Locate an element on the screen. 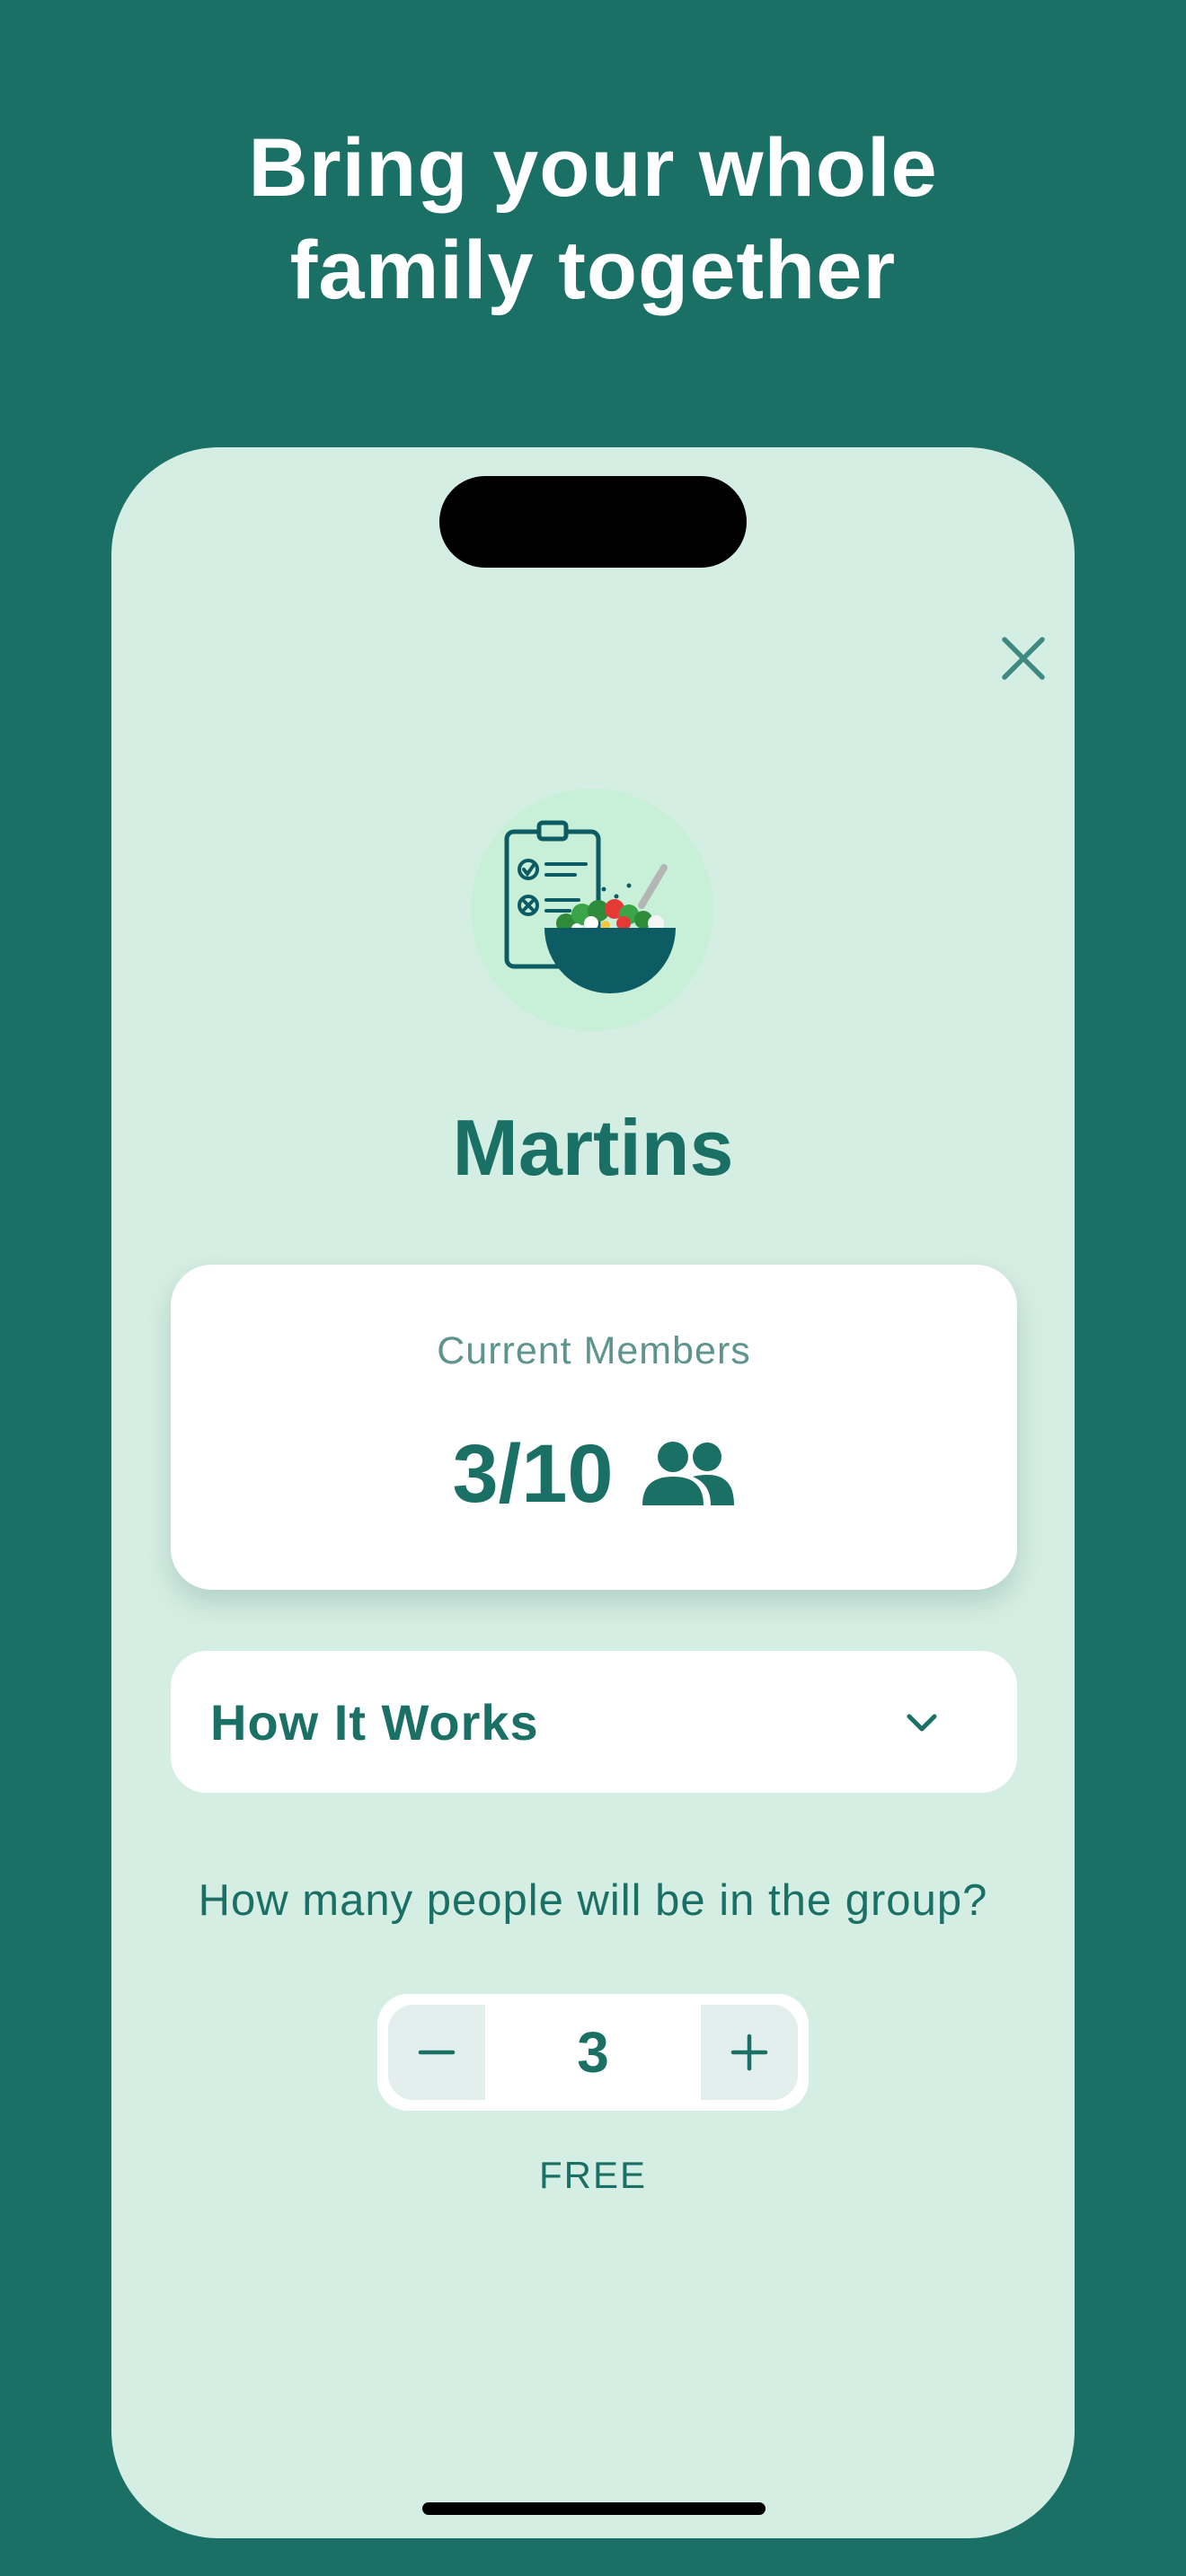  chevron-down-icon is located at coordinates (922, 1722).